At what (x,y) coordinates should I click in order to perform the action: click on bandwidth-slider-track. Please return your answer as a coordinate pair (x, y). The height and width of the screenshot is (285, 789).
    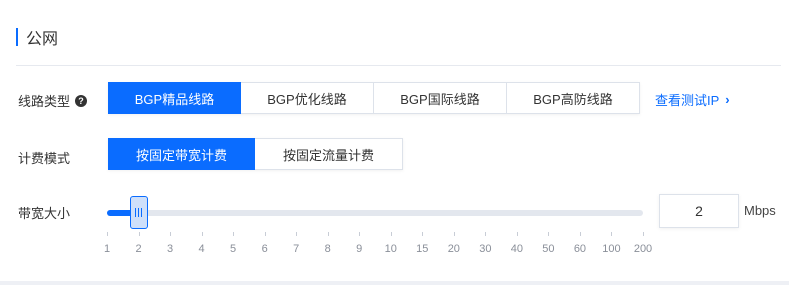
    Looking at the image, I should click on (375, 213).